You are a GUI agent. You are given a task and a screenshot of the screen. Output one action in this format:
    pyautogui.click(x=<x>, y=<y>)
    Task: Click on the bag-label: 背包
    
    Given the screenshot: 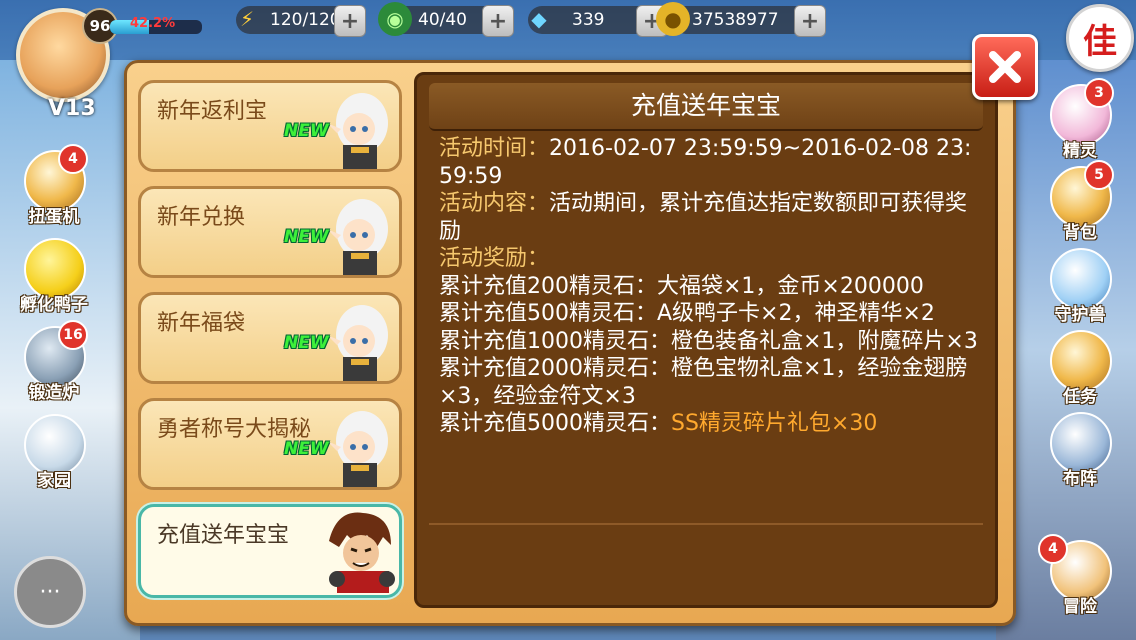 What is the action you would take?
    pyautogui.click(x=1080, y=233)
    